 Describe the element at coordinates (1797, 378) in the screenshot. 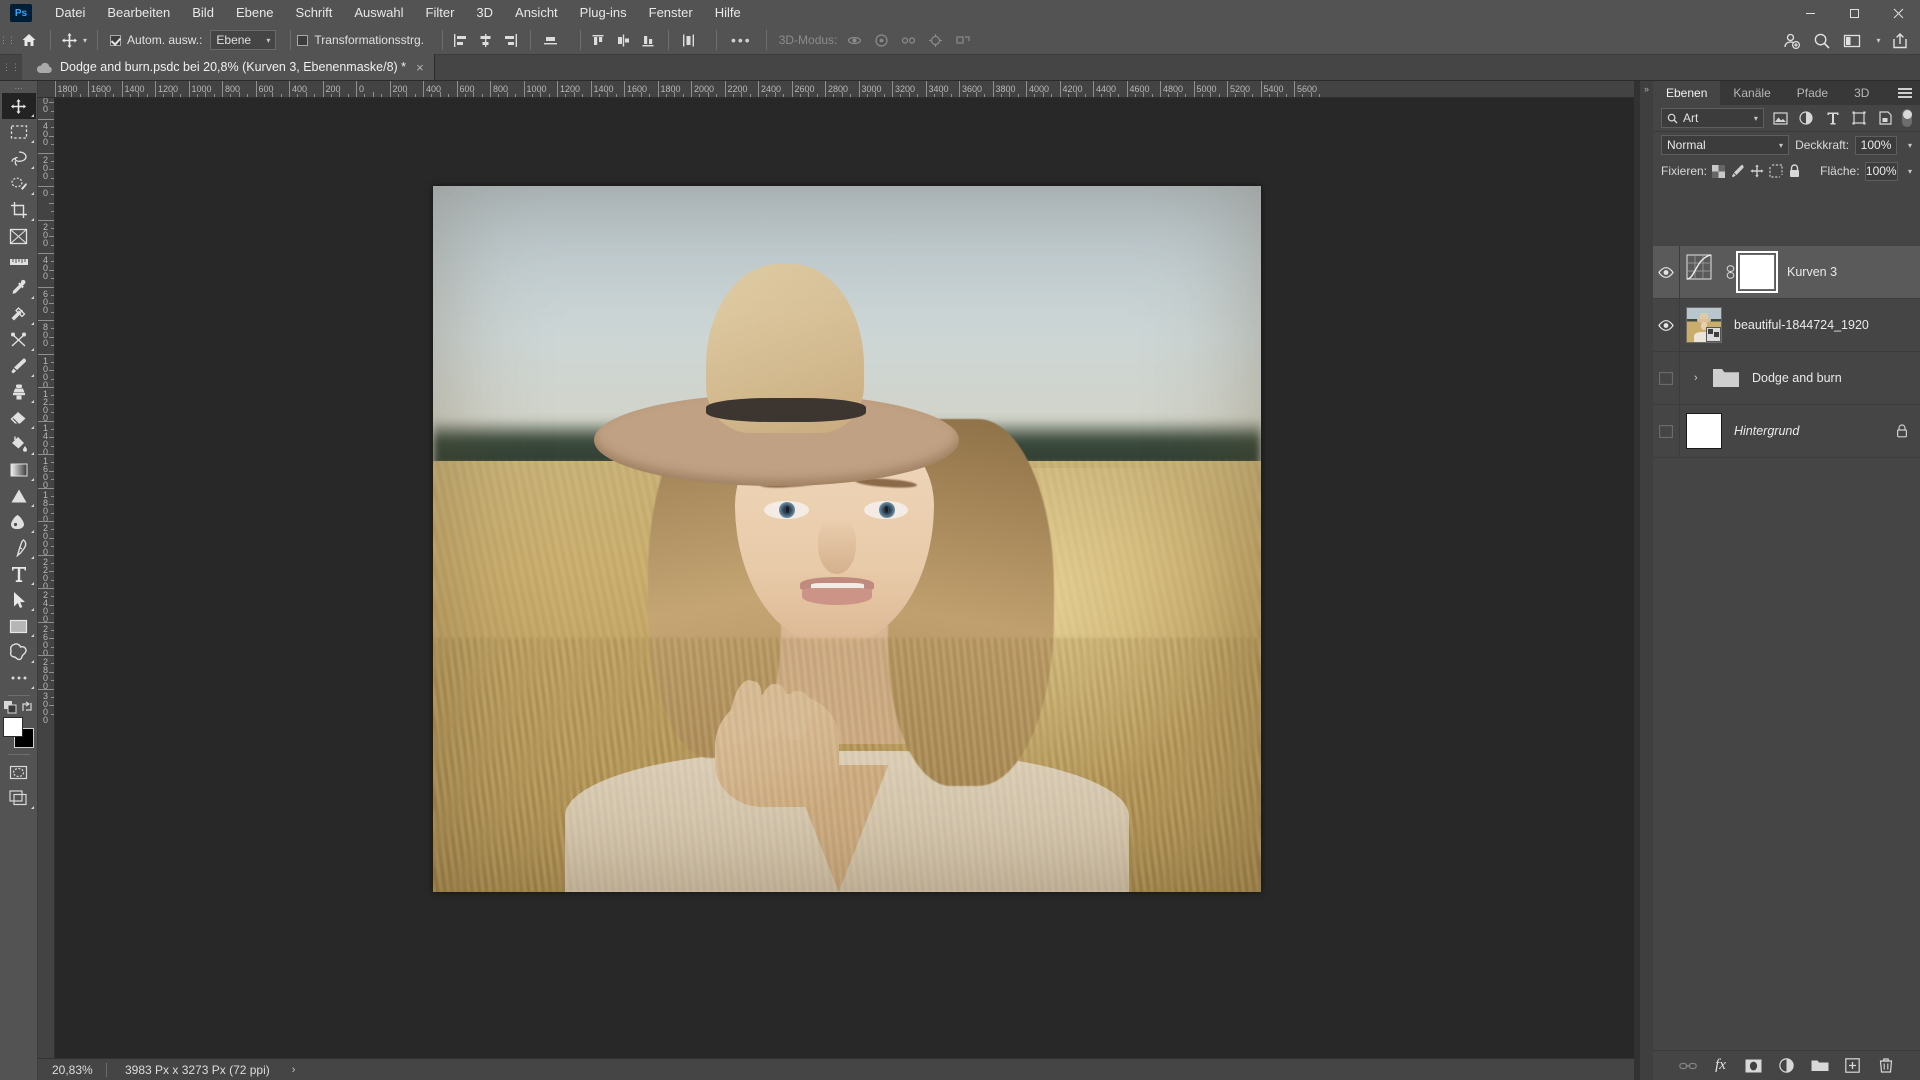

I see `layer-name: Dodge and burn` at that location.